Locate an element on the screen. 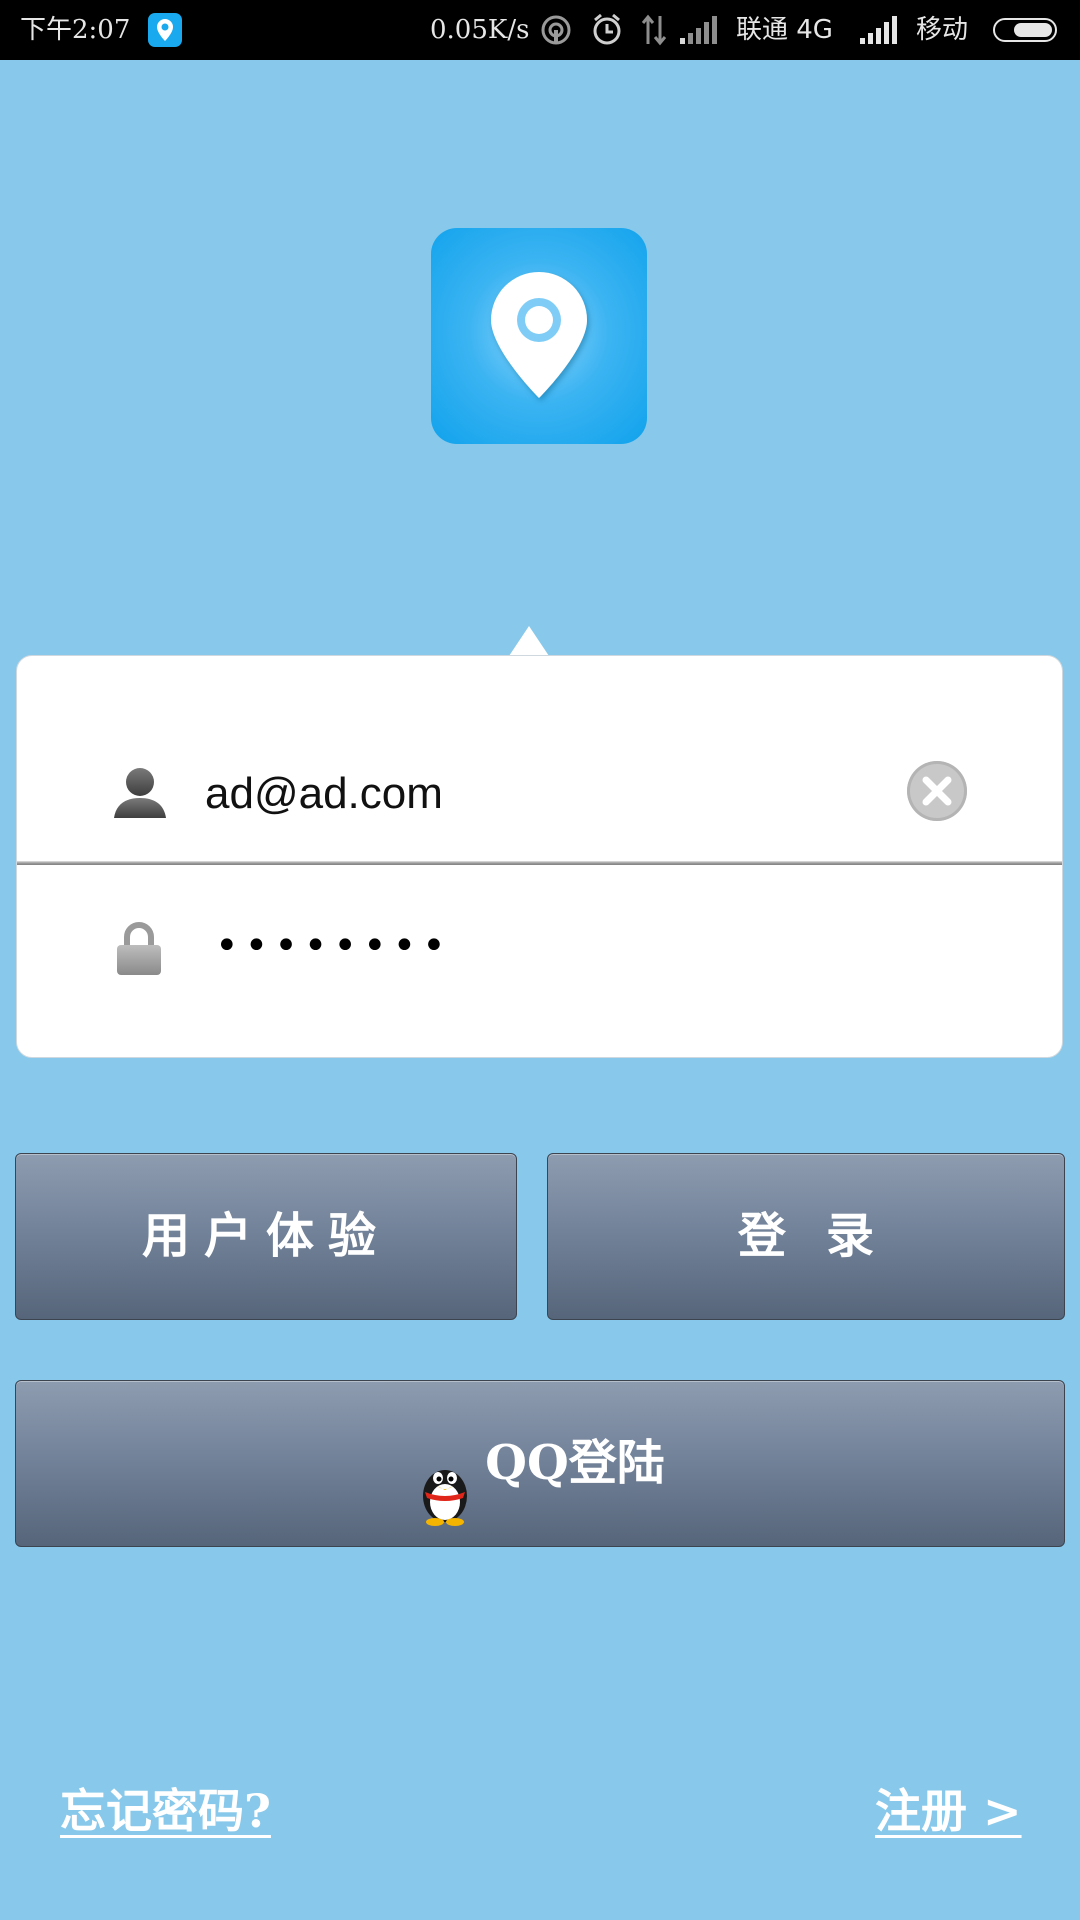 Image resolution: width=1080 pixels, height=1920 pixels. user-icon is located at coordinates (140, 792).